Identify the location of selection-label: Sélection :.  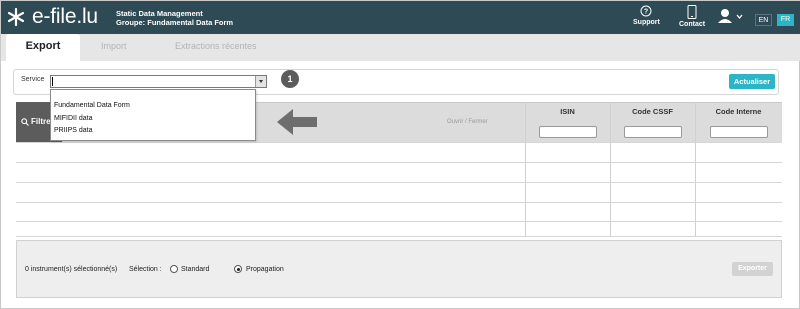
(145, 269).